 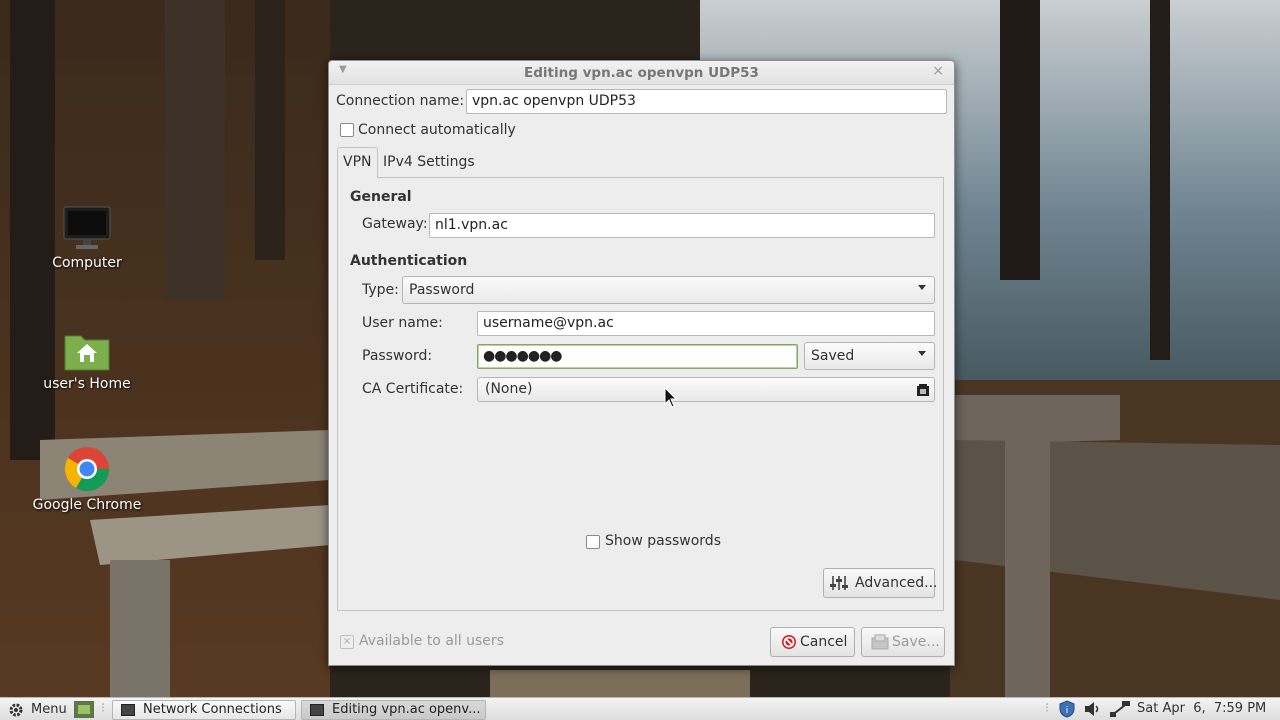 I want to click on taskbar-item-network-connections: Network Connections, so click(x=204, y=710).